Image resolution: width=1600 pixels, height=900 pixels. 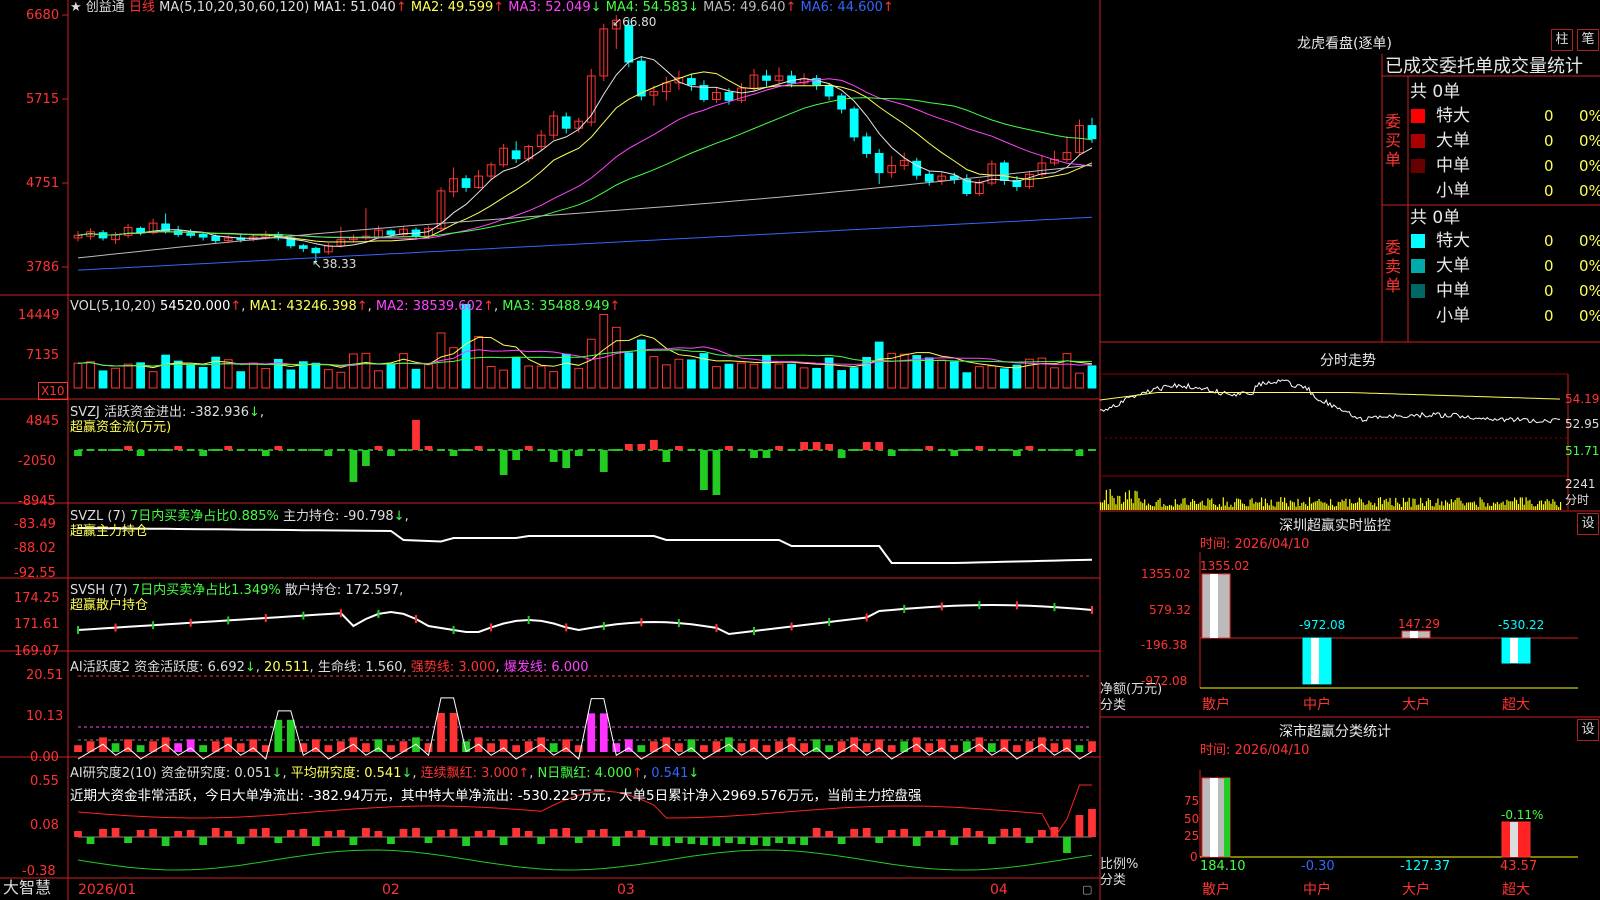 I want to click on ai2-avg: 平均研究度: 0.541, so click(x=346, y=773).